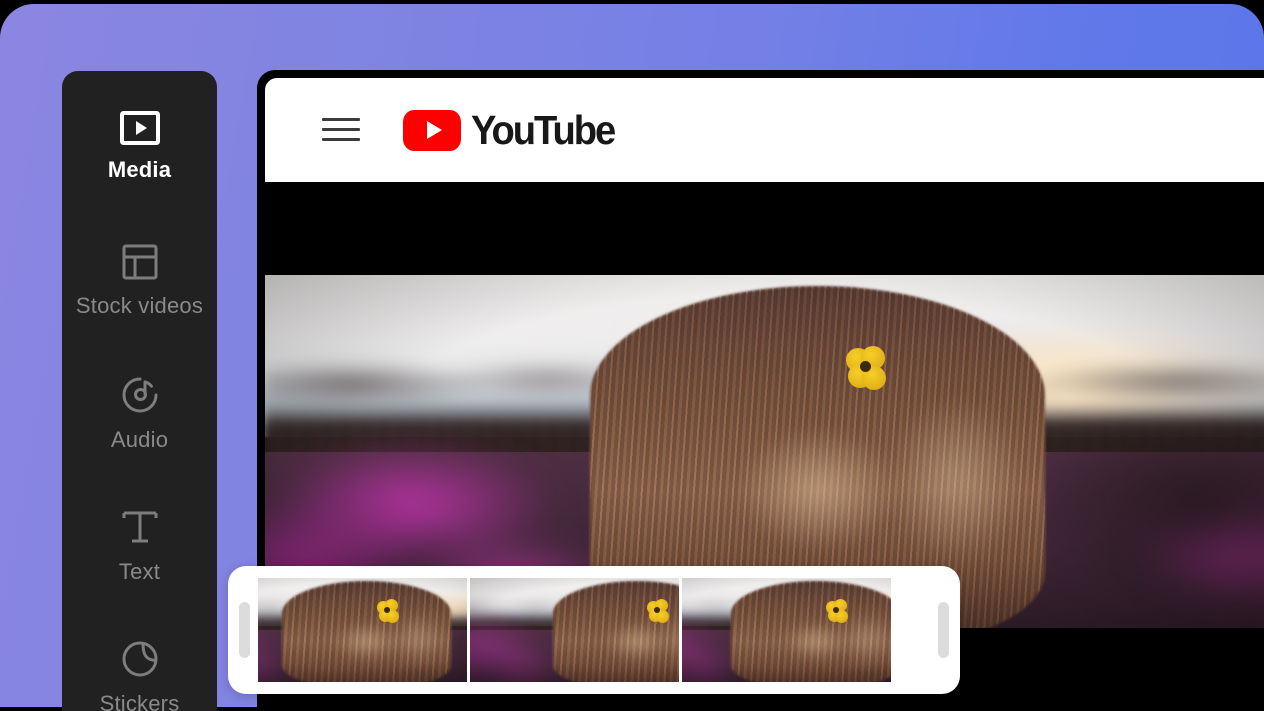  Describe the element at coordinates (140, 529) in the screenshot. I see `text-t-icon` at that location.